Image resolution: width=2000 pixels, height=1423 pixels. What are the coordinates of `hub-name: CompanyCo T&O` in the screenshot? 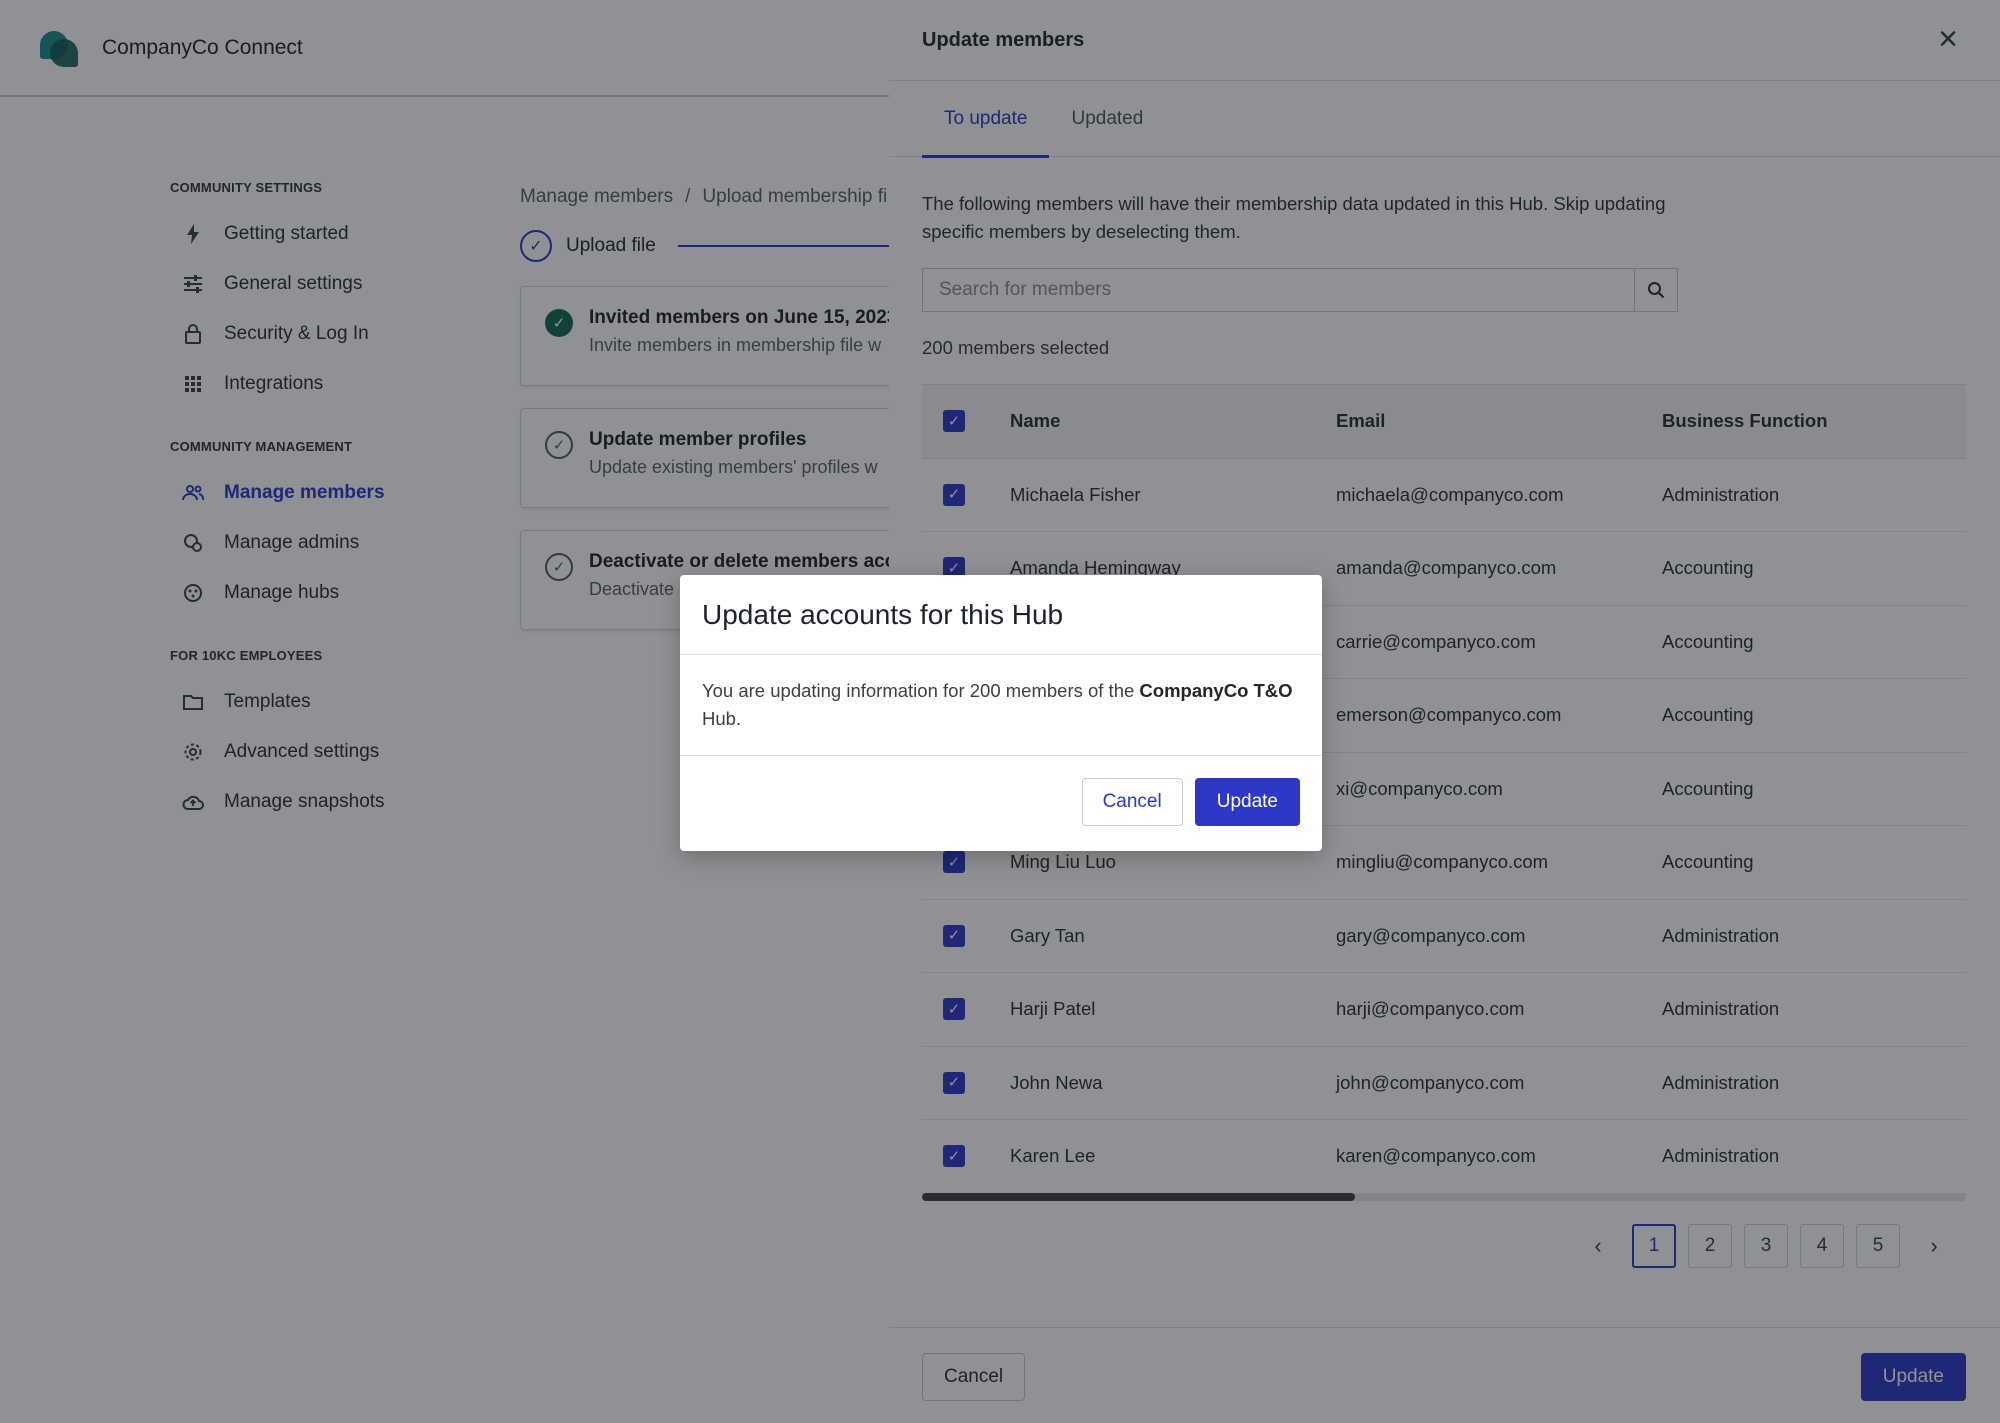 It's located at (1216, 690).